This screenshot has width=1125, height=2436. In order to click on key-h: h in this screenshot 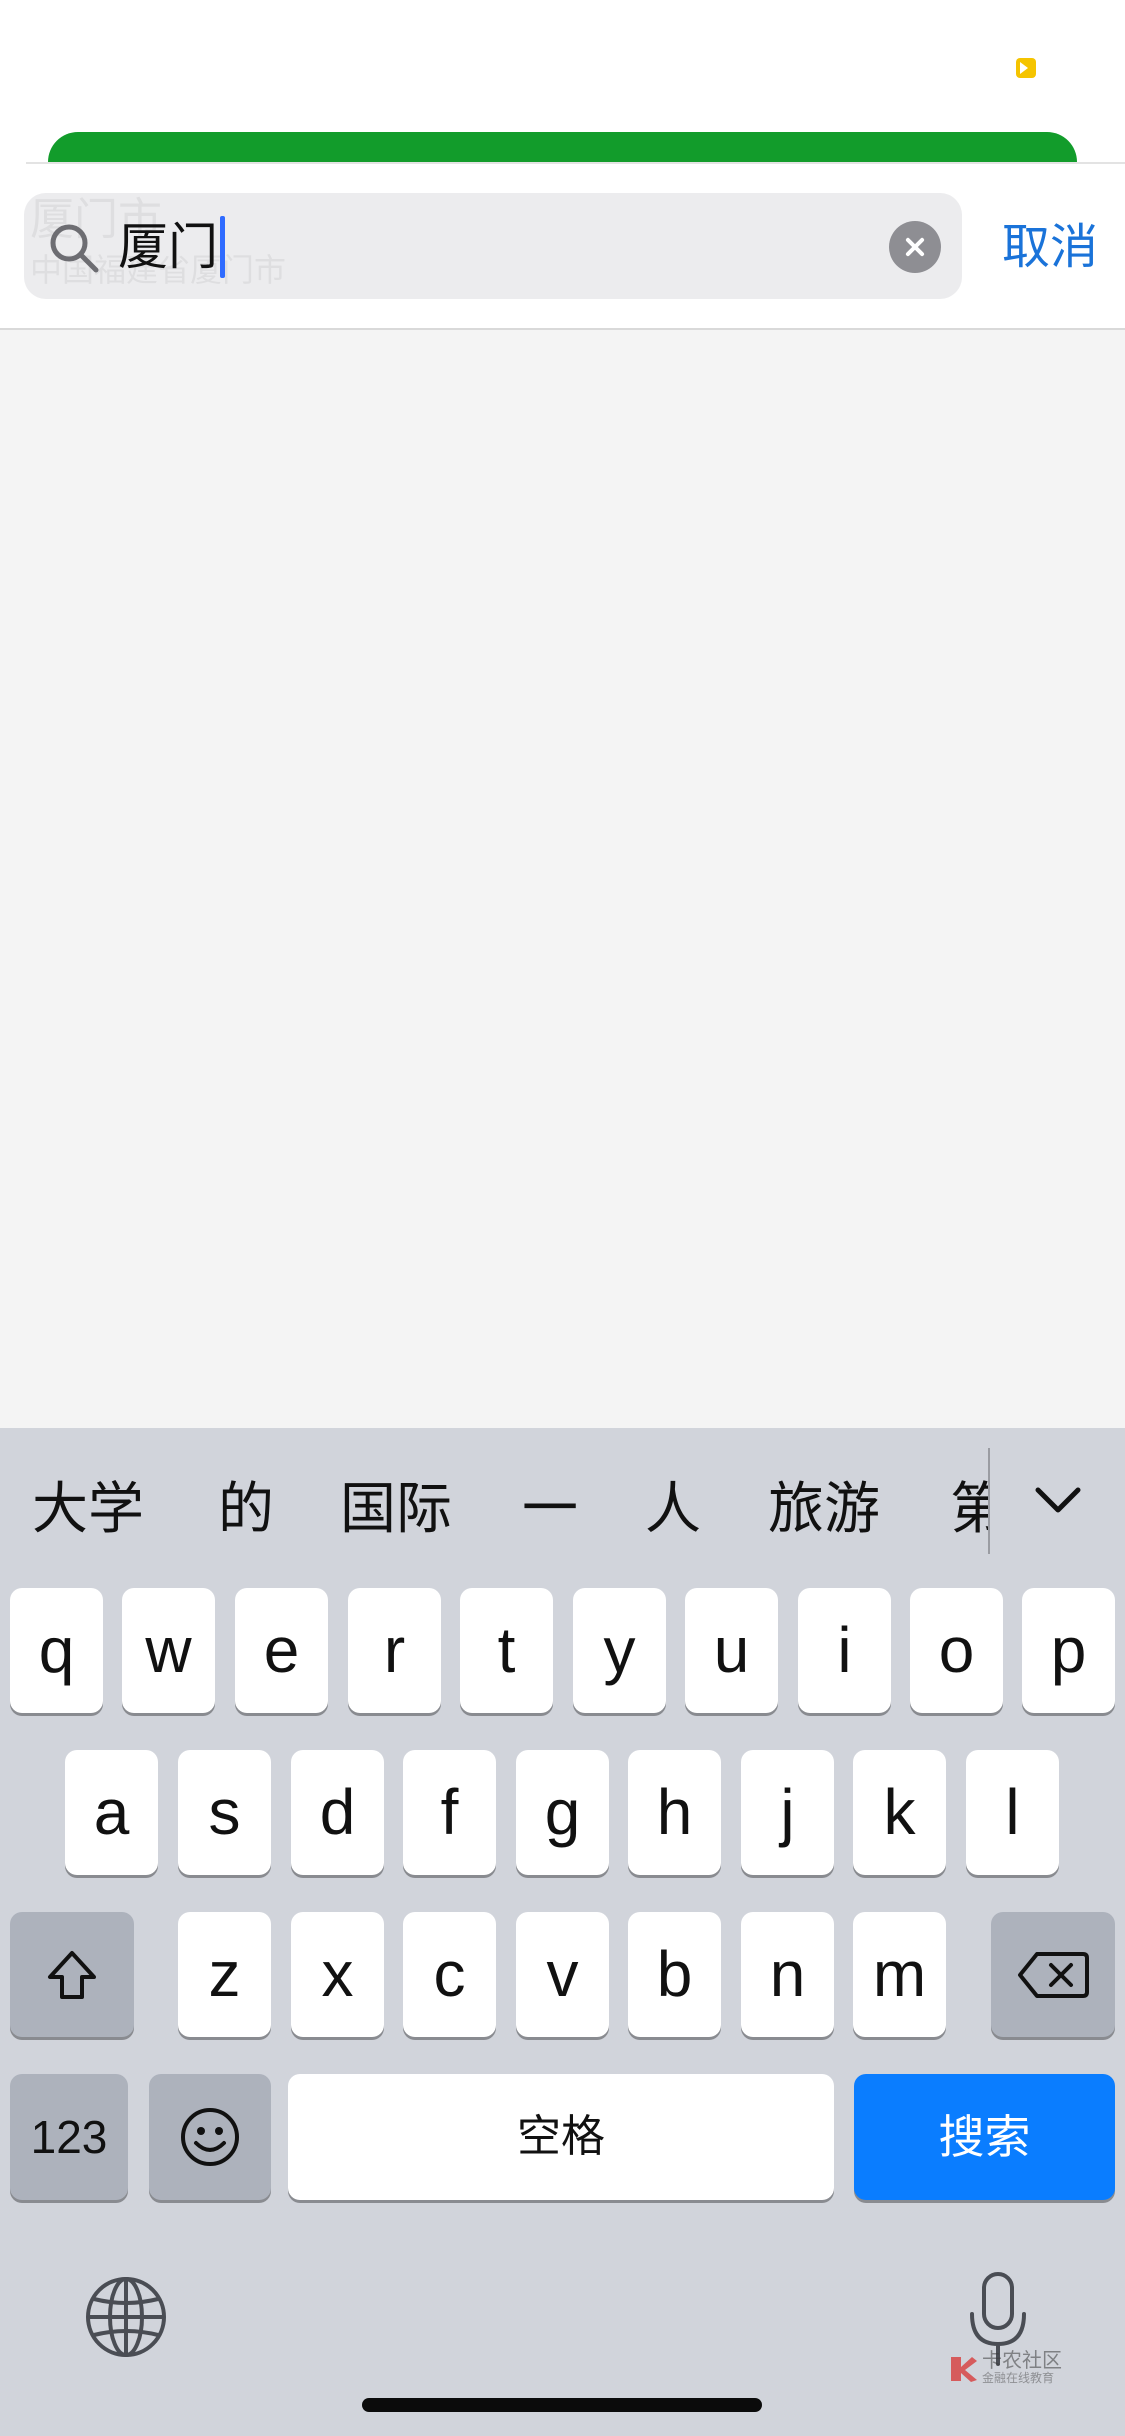, I will do `click(674, 1812)`.